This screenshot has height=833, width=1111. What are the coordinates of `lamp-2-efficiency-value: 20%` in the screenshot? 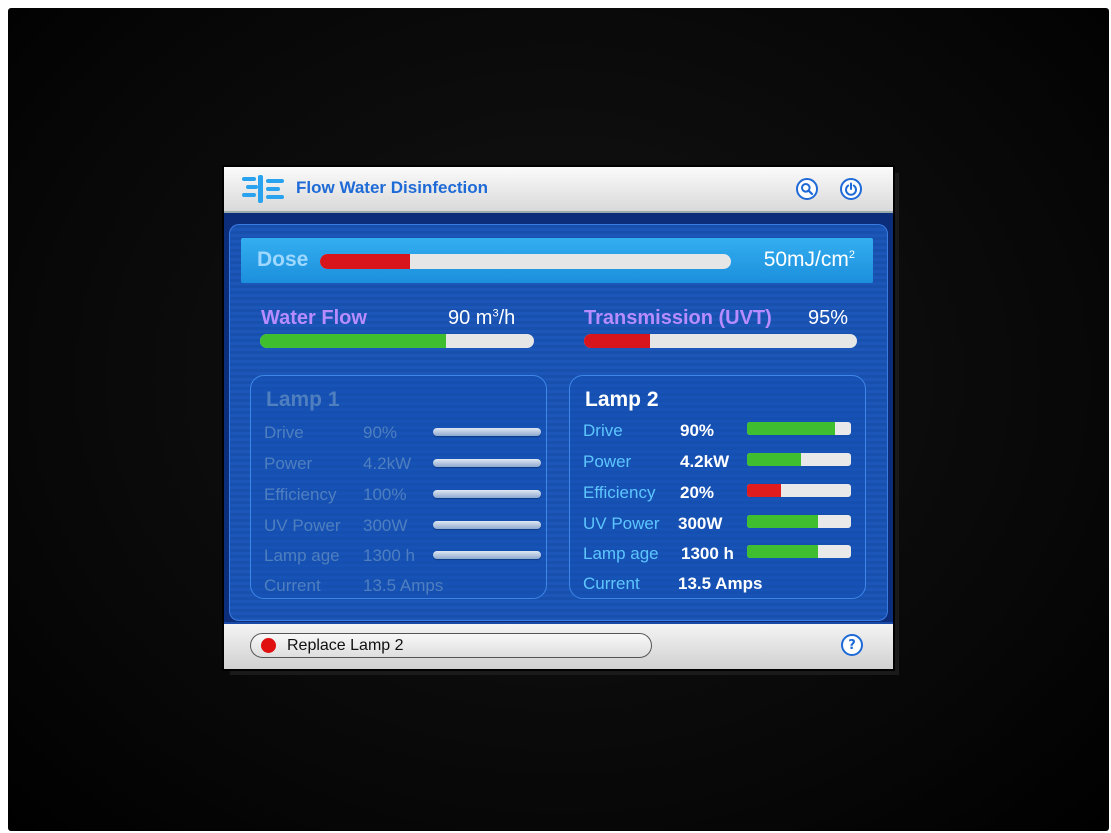 It's located at (697, 492).